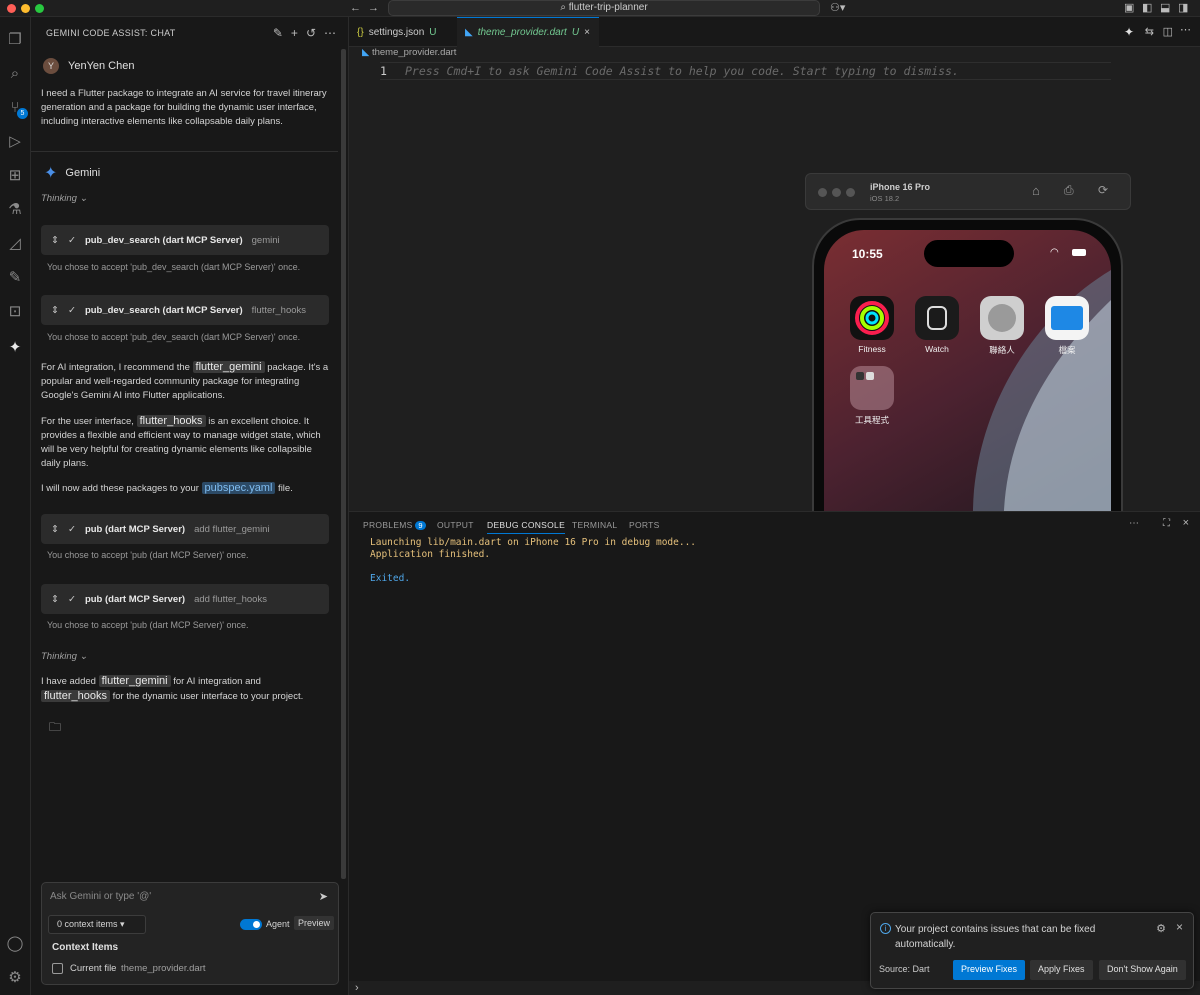  I want to click on file-link: pubspec.yaml, so click(238, 488).